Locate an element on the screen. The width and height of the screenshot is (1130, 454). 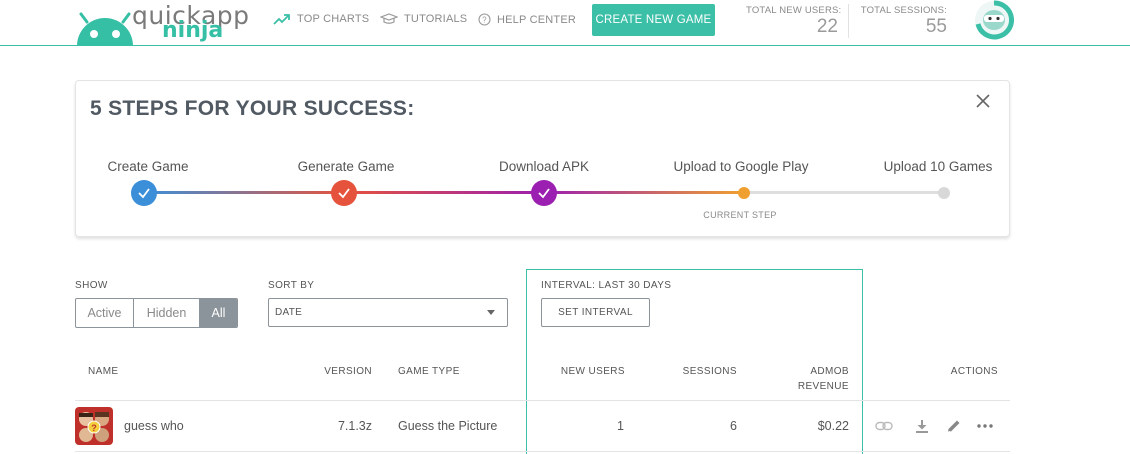
nav-help-center-label: HELP CENTER is located at coordinates (537, 19).